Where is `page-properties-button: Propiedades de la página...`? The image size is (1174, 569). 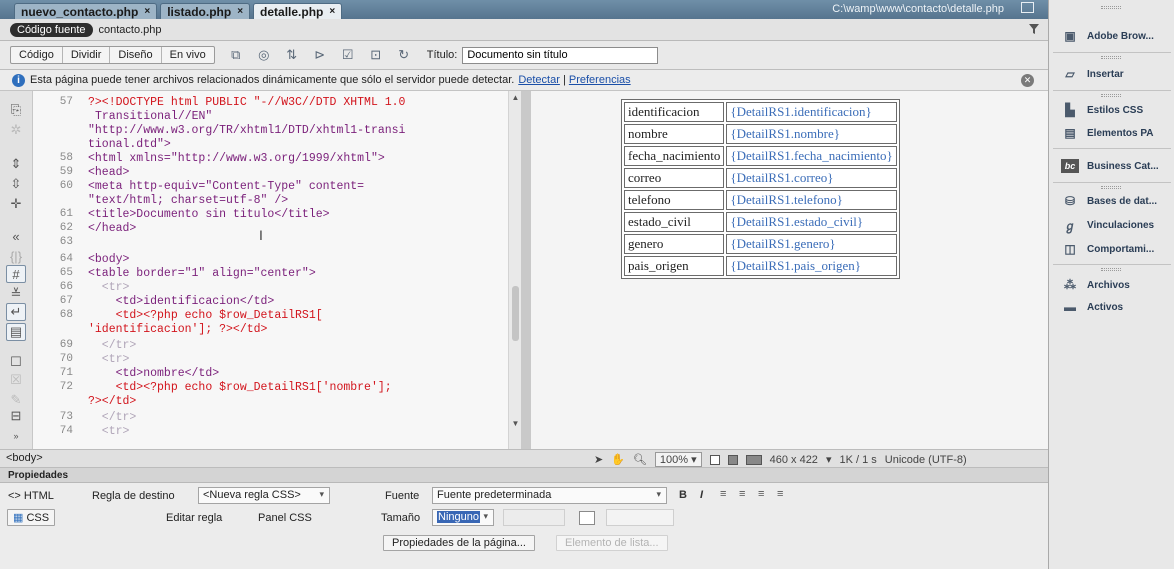 page-properties-button: Propiedades de la página... is located at coordinates (459, 543).